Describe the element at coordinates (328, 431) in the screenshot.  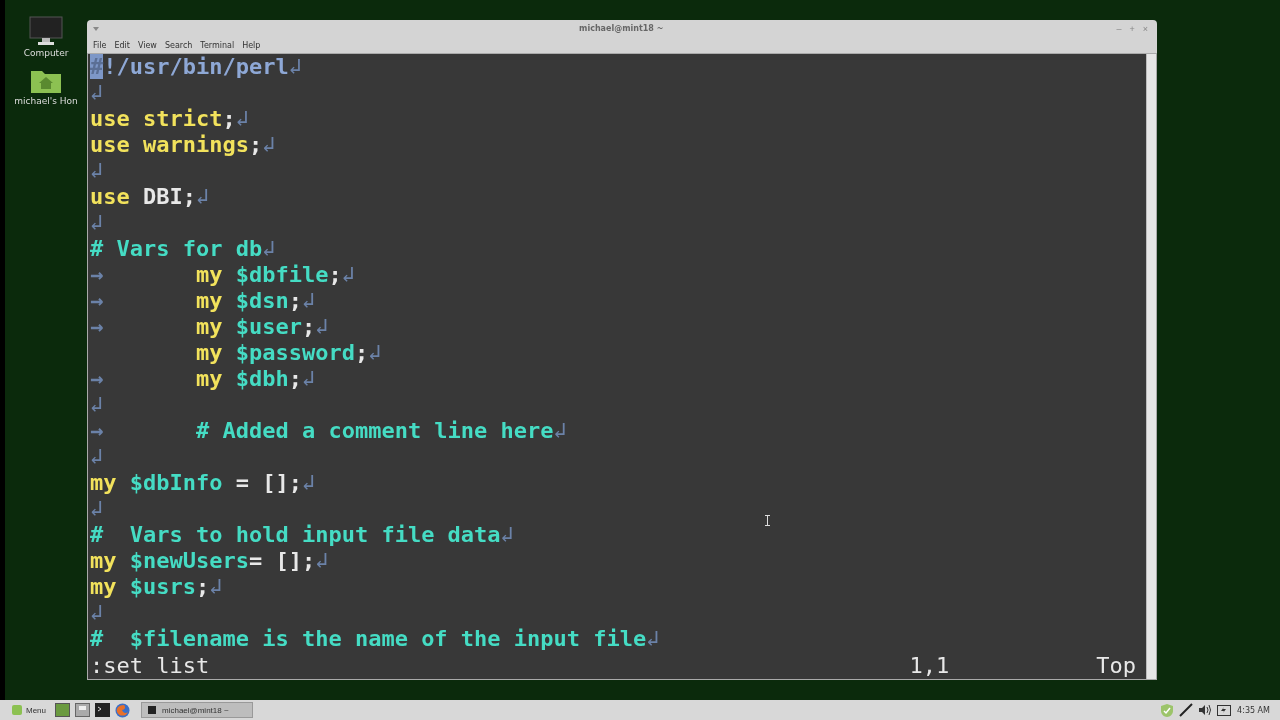
I see `code-line: → # Added a comment line here↲` at that location.